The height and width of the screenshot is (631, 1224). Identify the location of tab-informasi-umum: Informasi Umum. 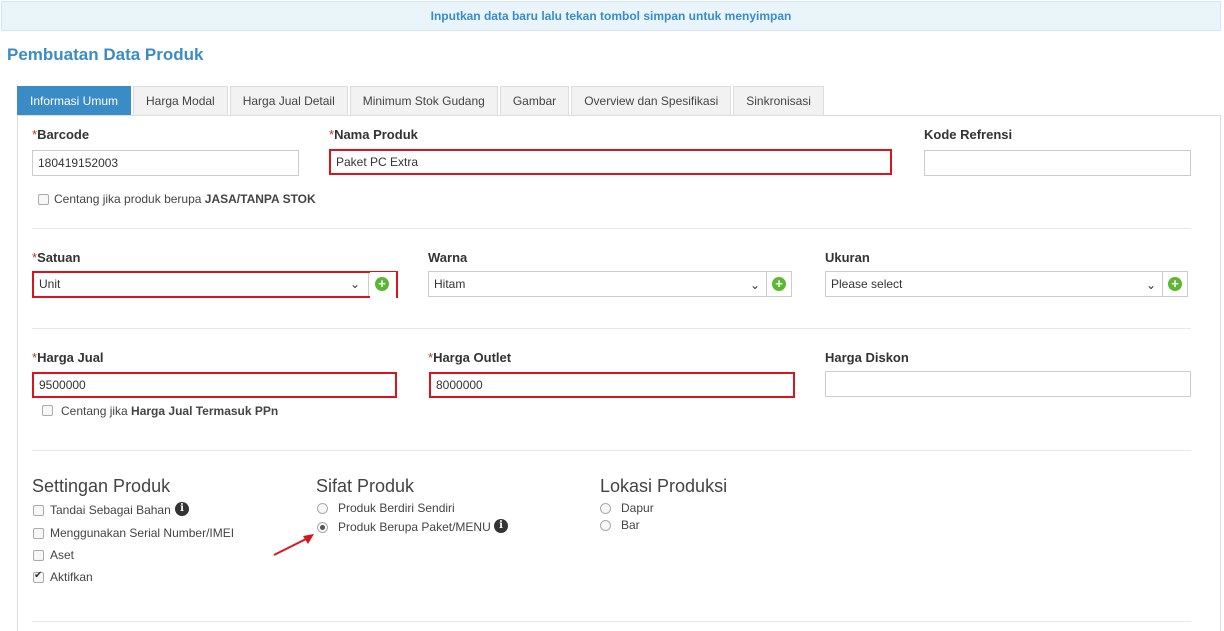
(74, 101).